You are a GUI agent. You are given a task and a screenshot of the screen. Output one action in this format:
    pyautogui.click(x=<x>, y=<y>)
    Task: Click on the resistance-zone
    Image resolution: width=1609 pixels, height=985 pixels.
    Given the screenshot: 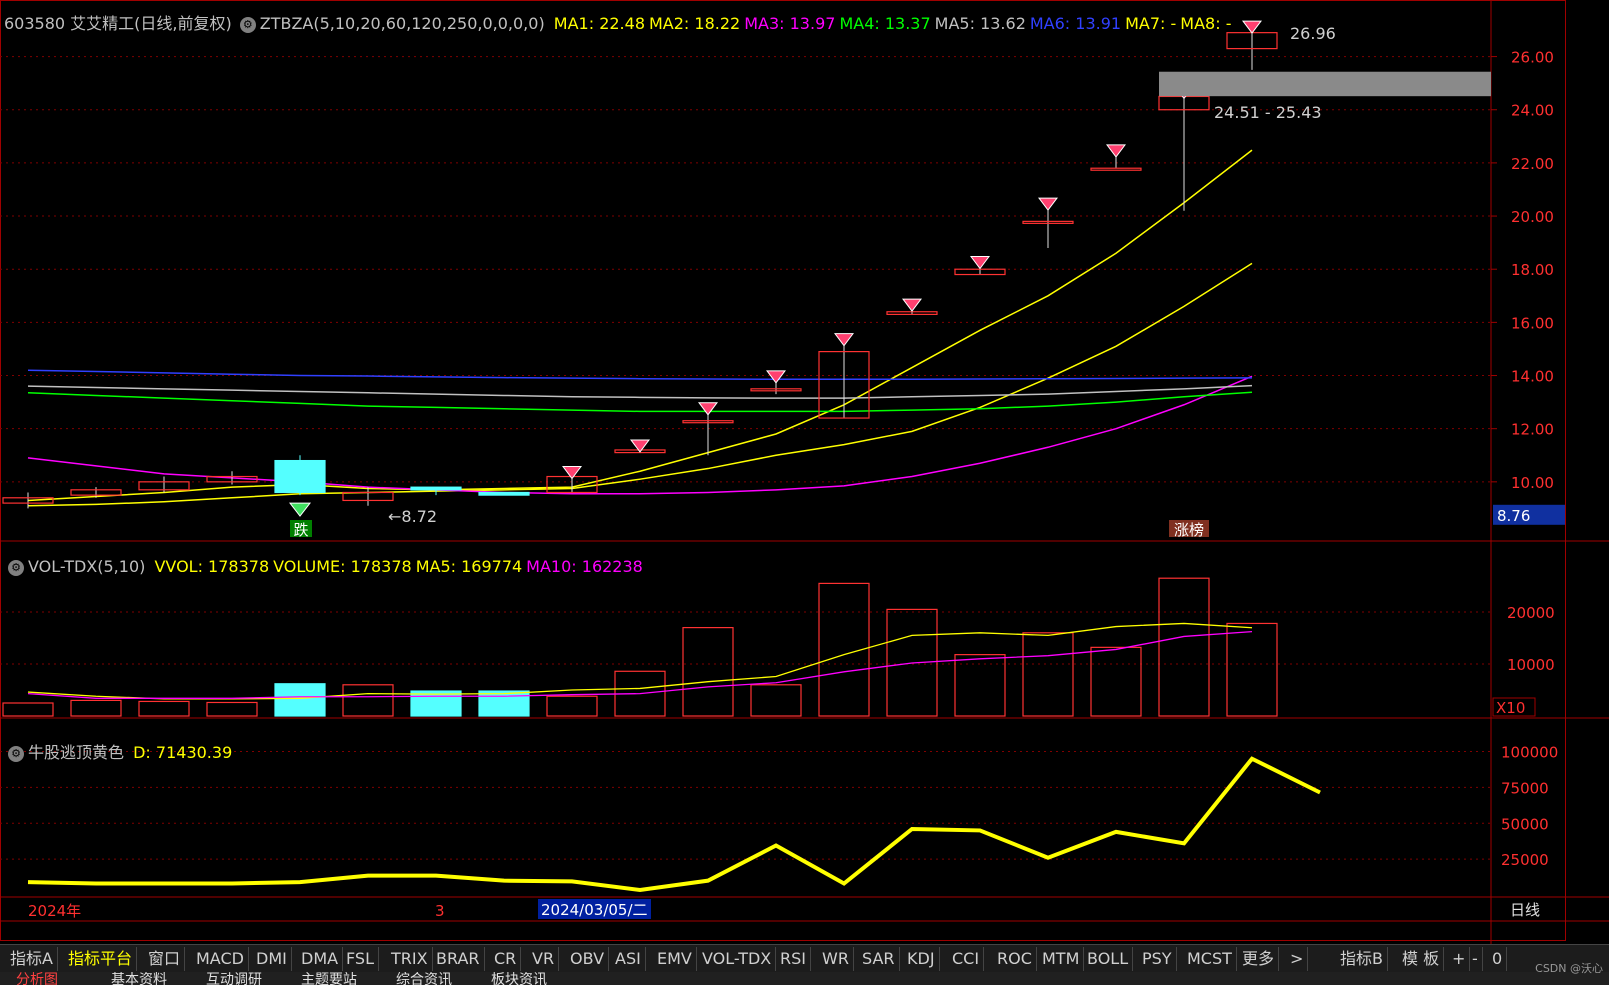 What is the action you would take?
    pyautogui.click(x=1325, y=84)
    